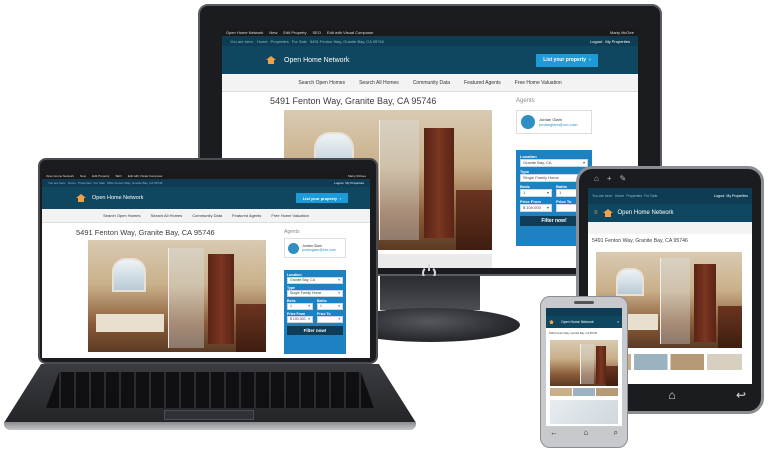 The image size is (768, 452). I want to click on agents-heading: Agents, so click(525, 101).